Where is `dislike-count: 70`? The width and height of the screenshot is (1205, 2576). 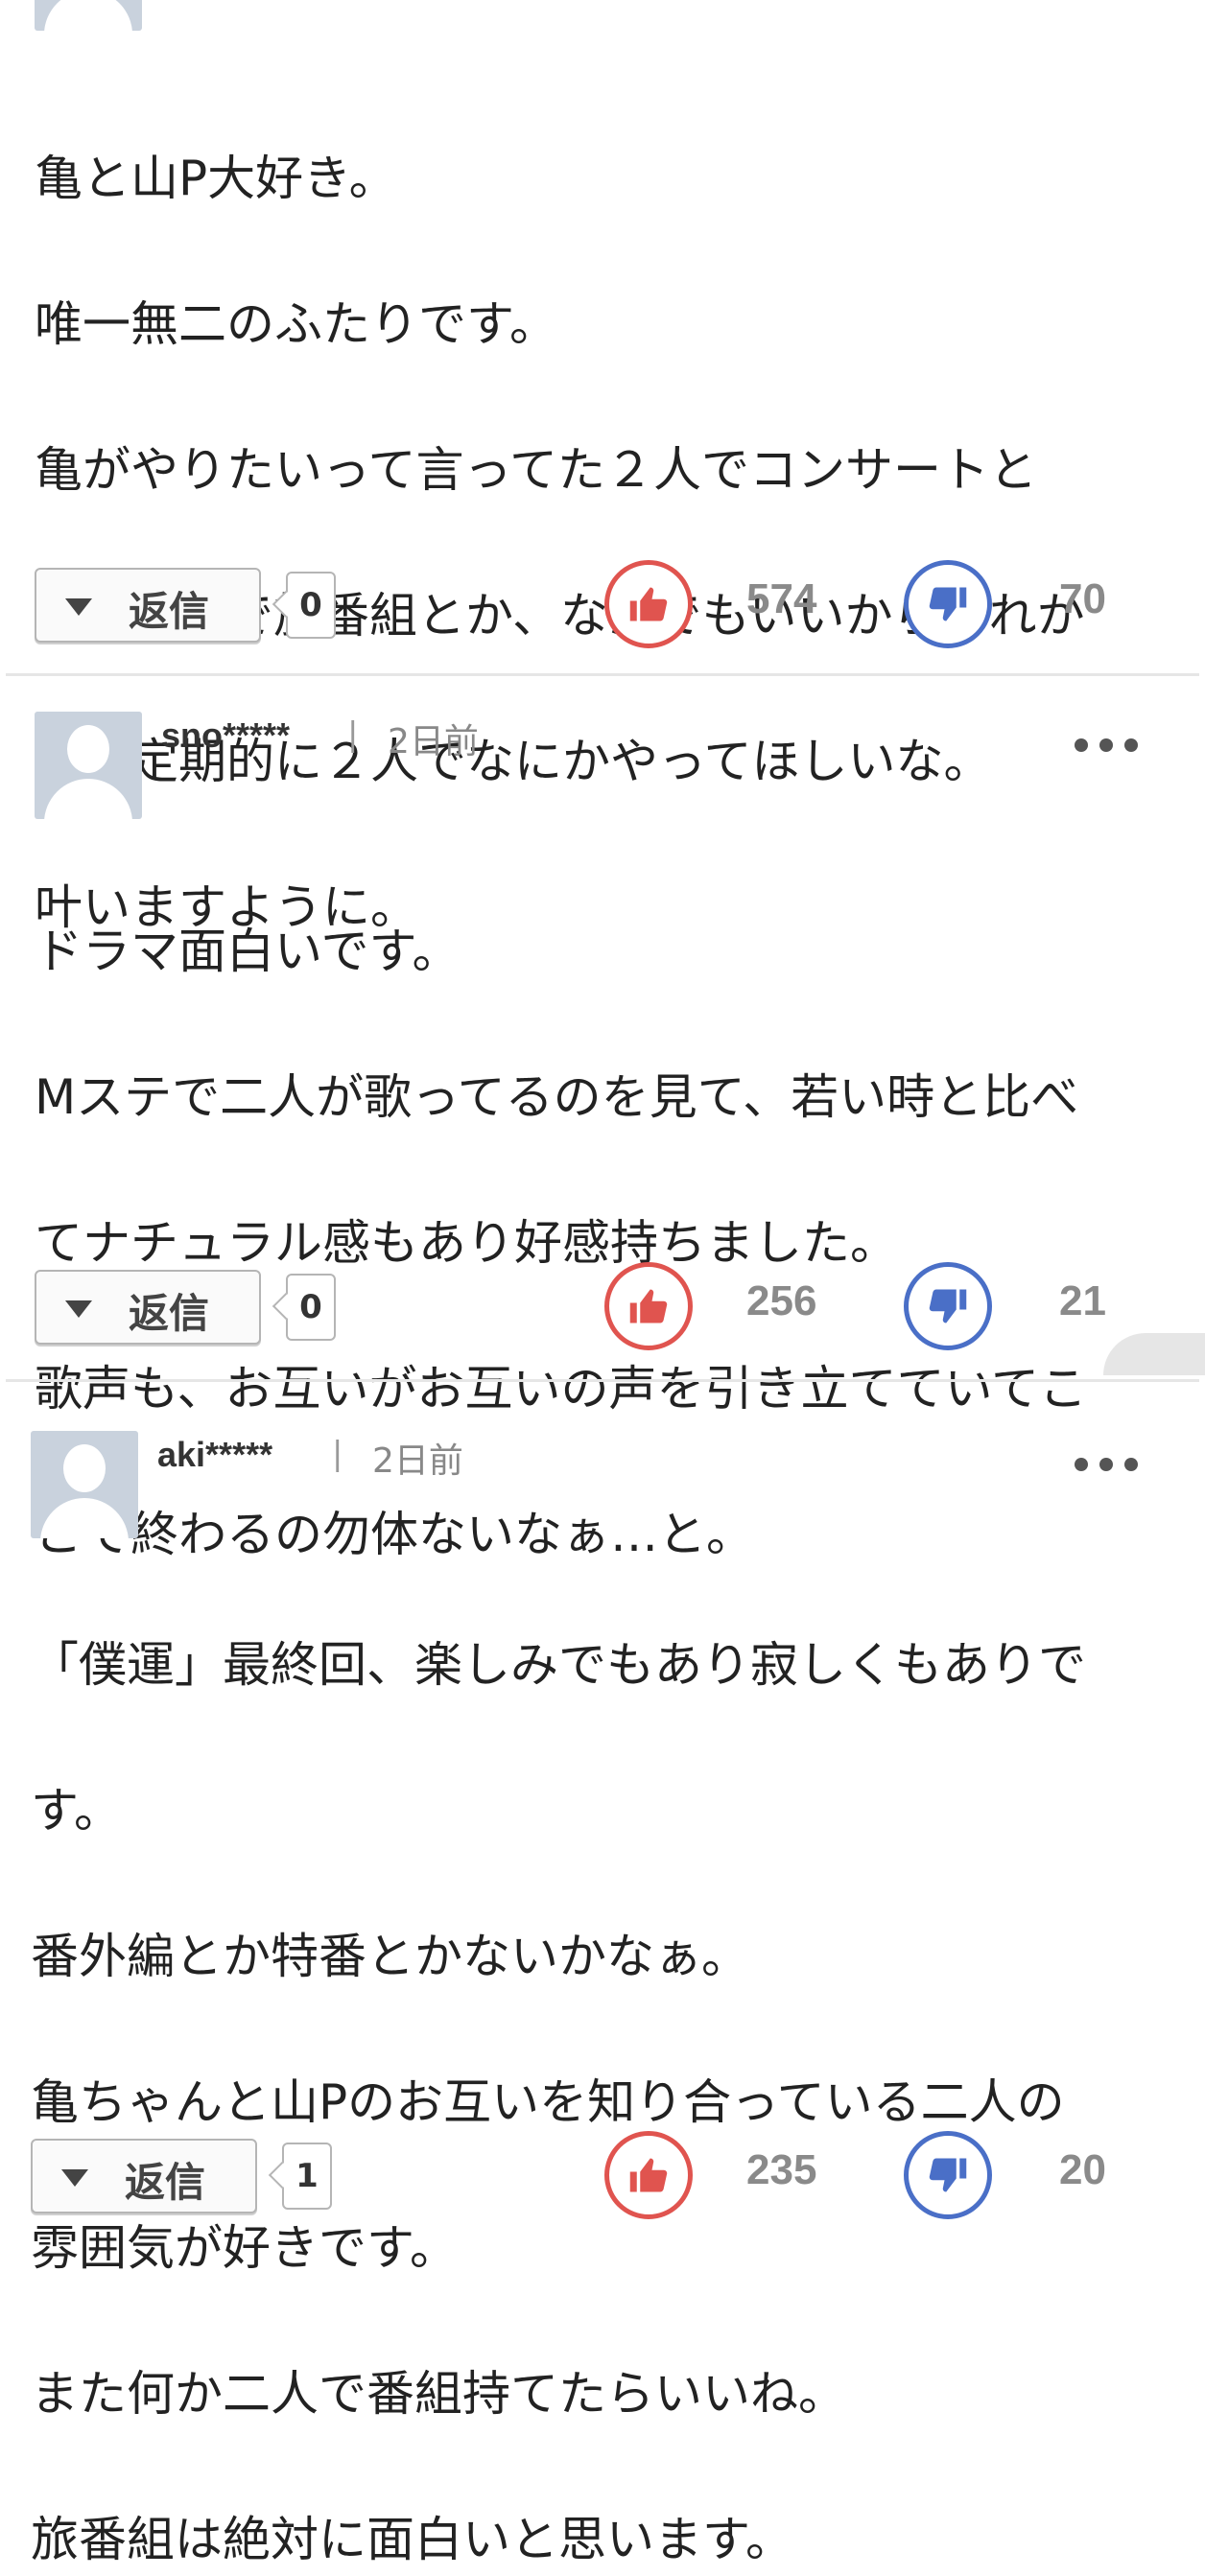 dislike-count: 70 is located at coordinates (1082, 598).